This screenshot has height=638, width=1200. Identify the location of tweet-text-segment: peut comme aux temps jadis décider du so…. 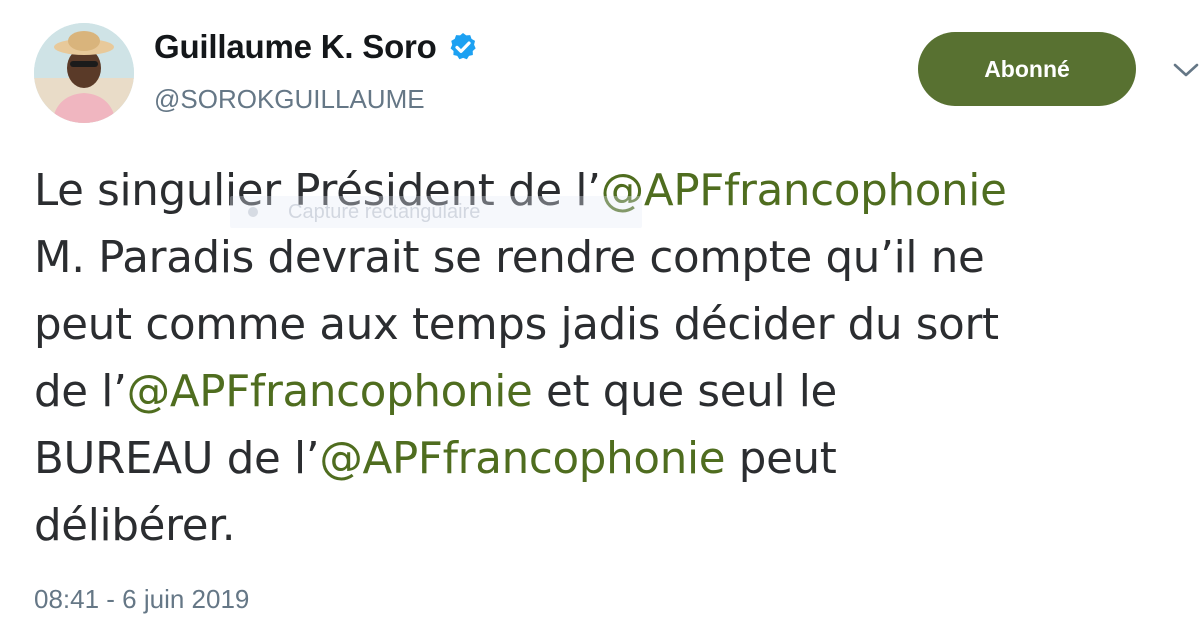
(516, 325).